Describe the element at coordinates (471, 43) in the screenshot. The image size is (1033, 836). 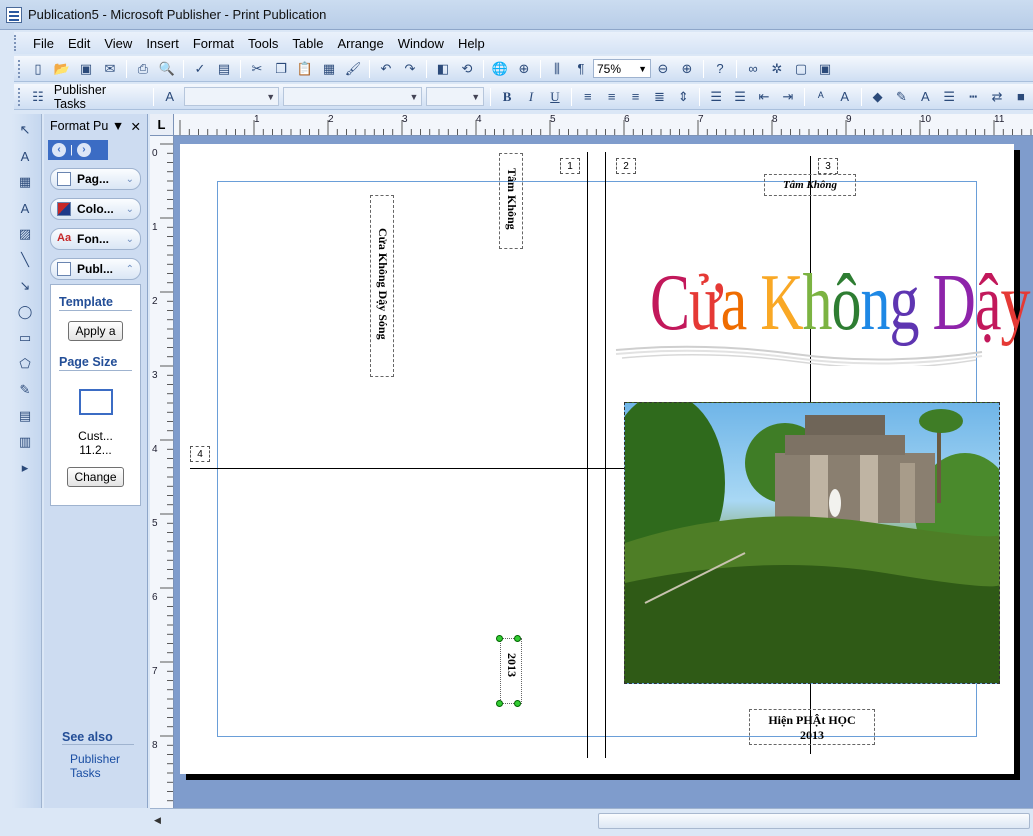
I see `menu-help: Help` at that location.